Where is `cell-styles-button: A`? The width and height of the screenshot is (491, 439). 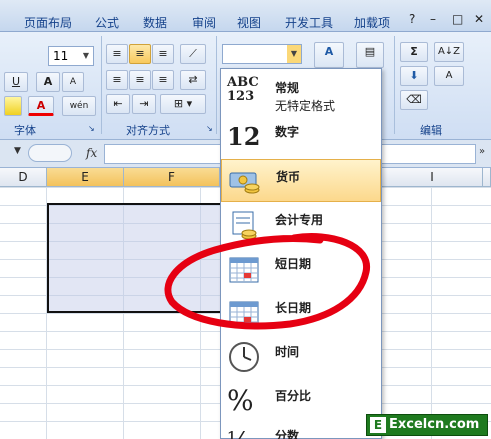
cell-styles-button: A is located at coordinates (329, 55).